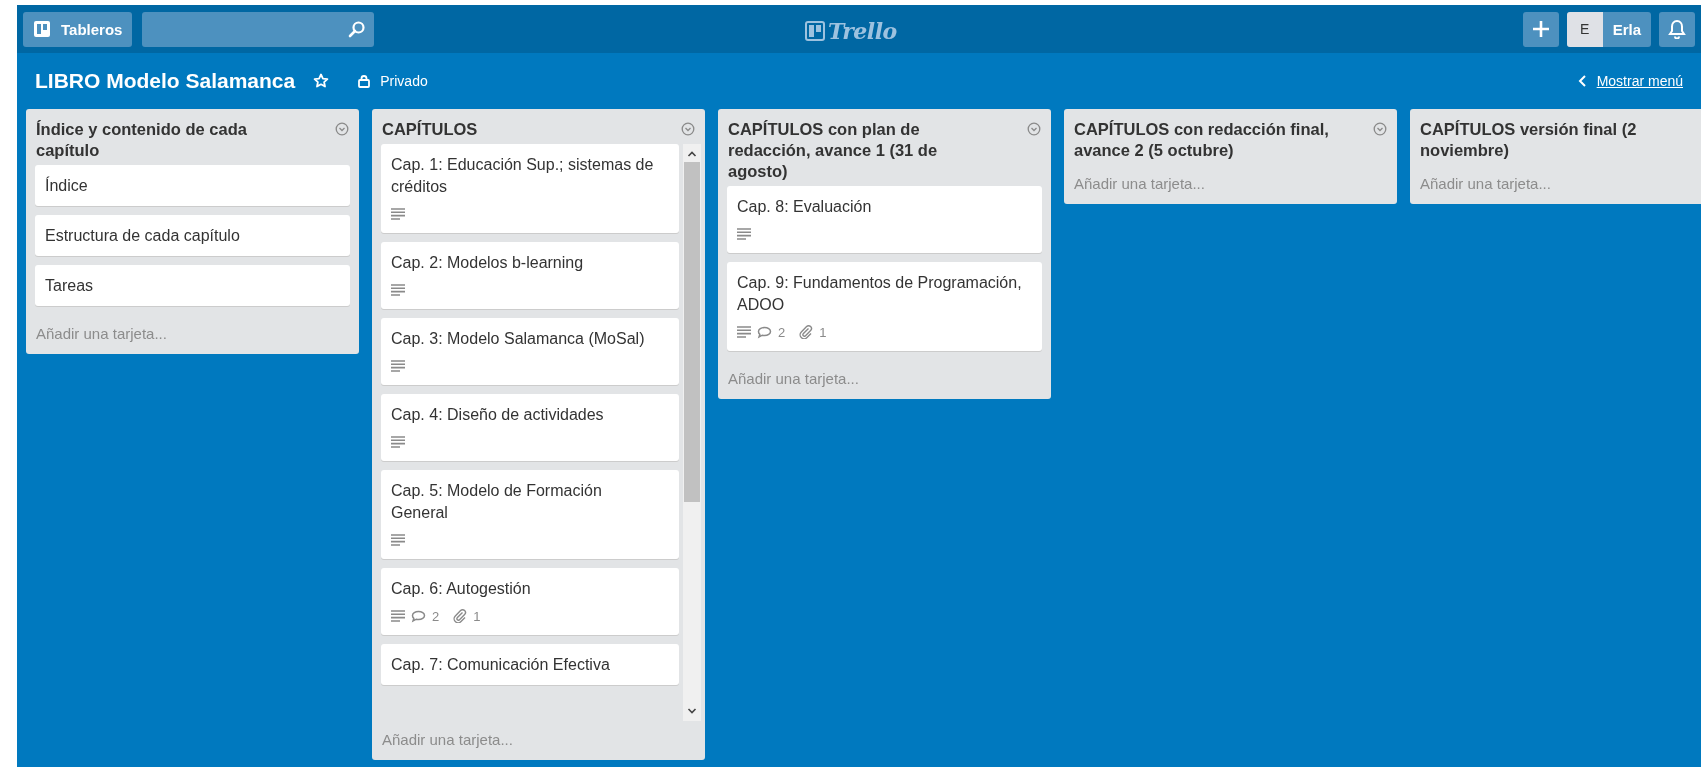  I want to click on card-title: Cap. 8: Evaluación, so click(805, 207).